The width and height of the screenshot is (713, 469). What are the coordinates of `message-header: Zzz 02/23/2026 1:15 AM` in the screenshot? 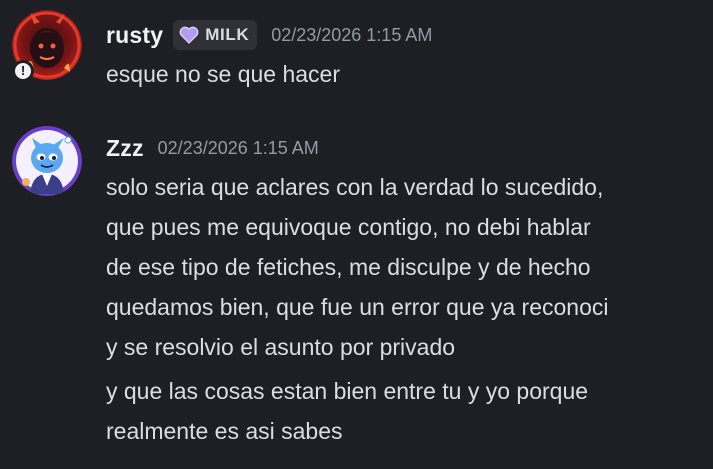 It's located at (212, 148).